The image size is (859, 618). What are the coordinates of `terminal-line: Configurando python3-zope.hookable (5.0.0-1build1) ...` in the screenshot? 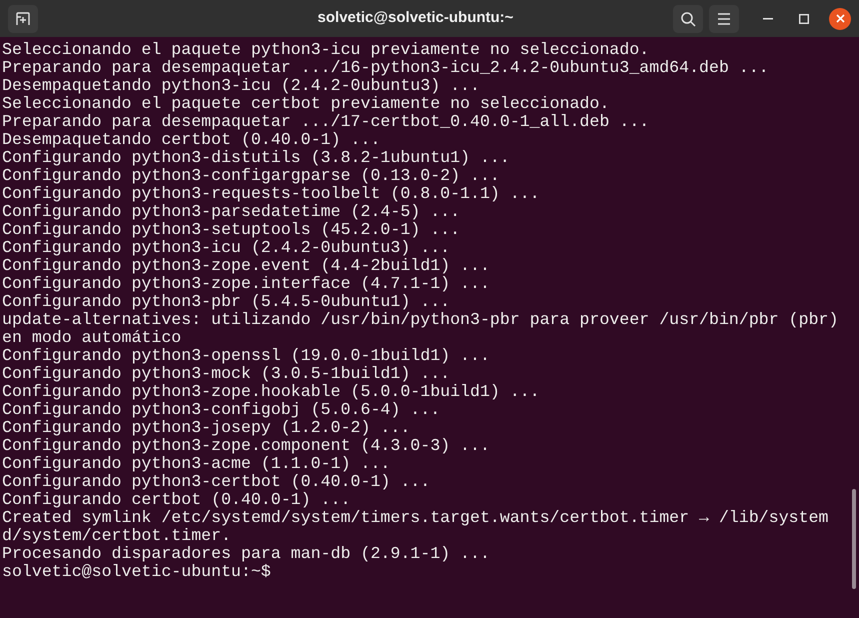 It's located at (271, 392).